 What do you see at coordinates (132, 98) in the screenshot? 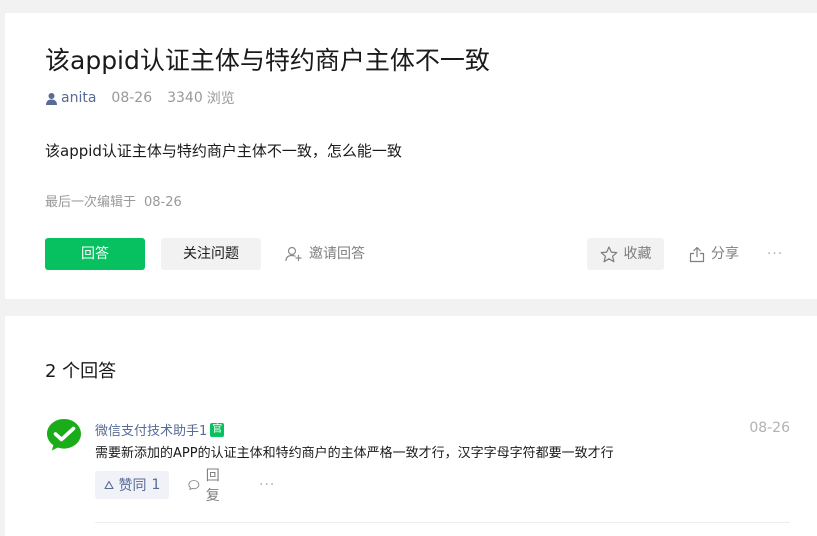
I see `question-date: 08-26` at bounding box center [132, 98].